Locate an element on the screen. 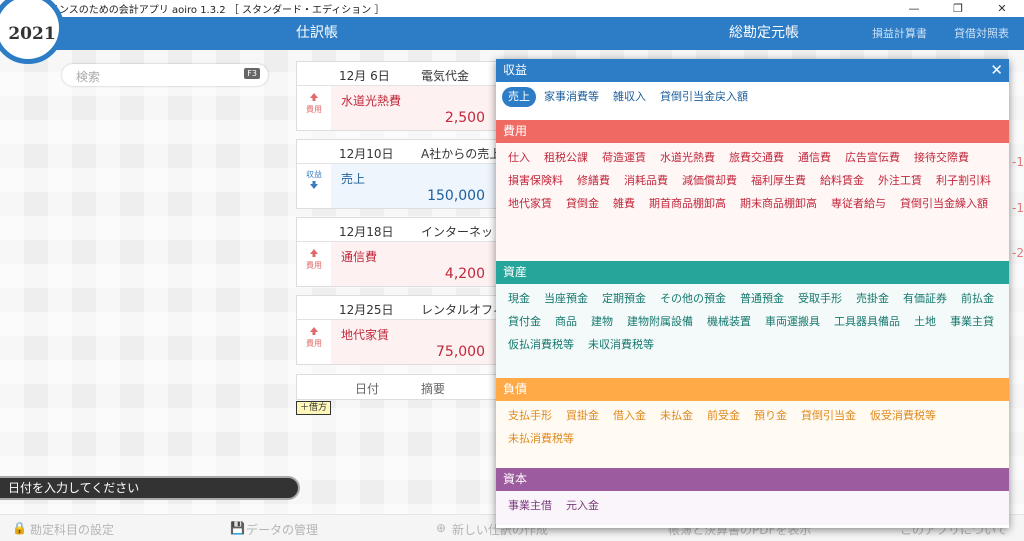  account-option: 仮受消費税等 is located at coordinates (903, 416).